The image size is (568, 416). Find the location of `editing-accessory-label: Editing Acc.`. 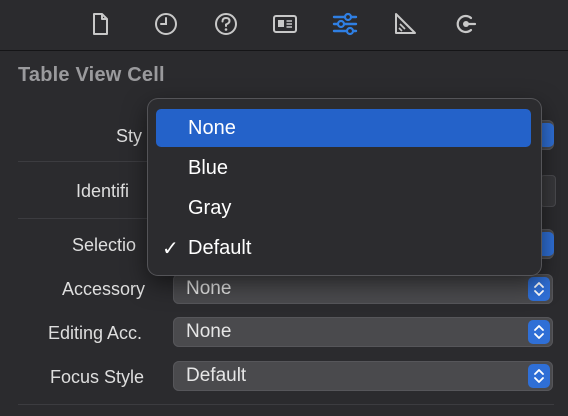

editing-accessory-label: Editing Acc. is located at coordinates (95, 333).